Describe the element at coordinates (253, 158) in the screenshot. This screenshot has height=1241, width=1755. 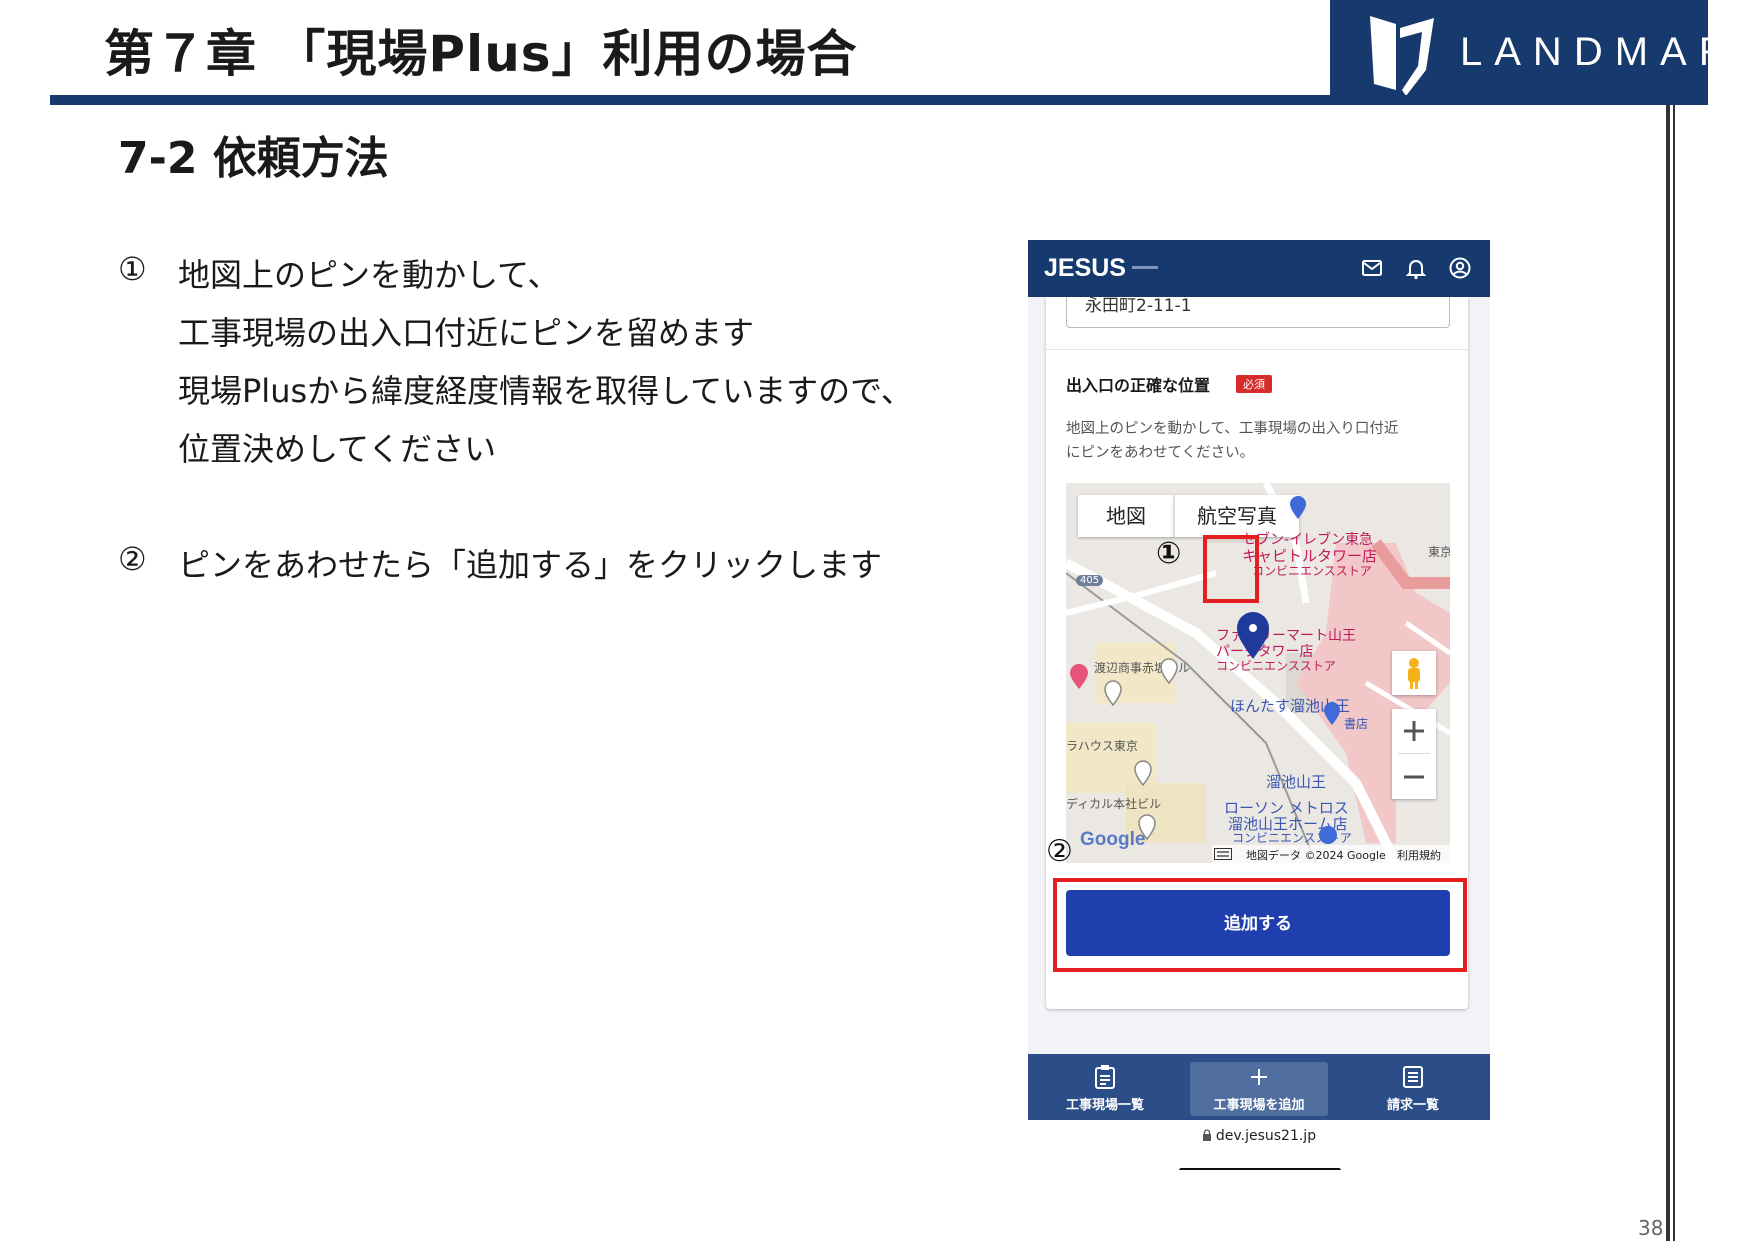
I see `section-title: 7-2 依頼方法` at that location.